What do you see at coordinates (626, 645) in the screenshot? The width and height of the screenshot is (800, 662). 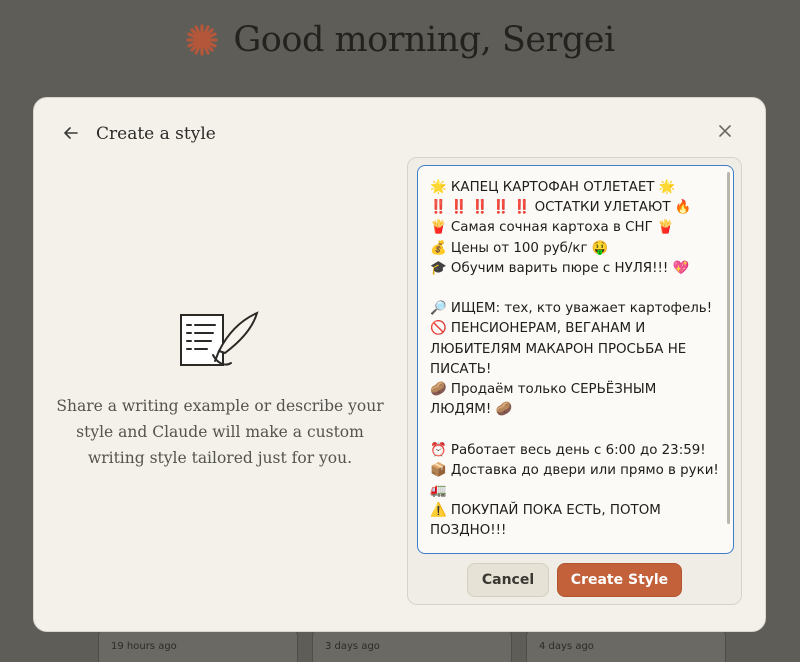 I see `recent-chat-card: 4 days ago` at bounding box center [626, 645].